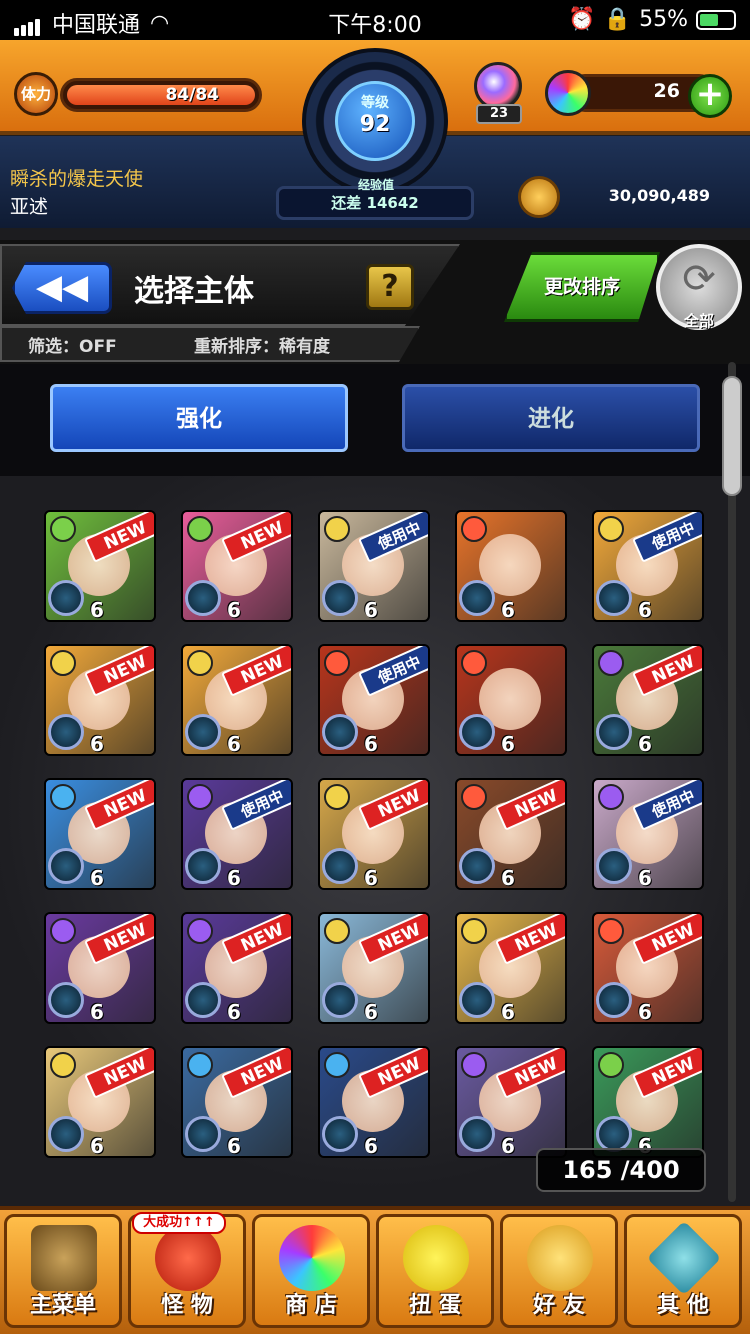 Image resolution: width=750 pixels, height=1334 pixels. Describe the element at coordinates (64, 1258) in the screenshot. I see `gate-icon` at that location.